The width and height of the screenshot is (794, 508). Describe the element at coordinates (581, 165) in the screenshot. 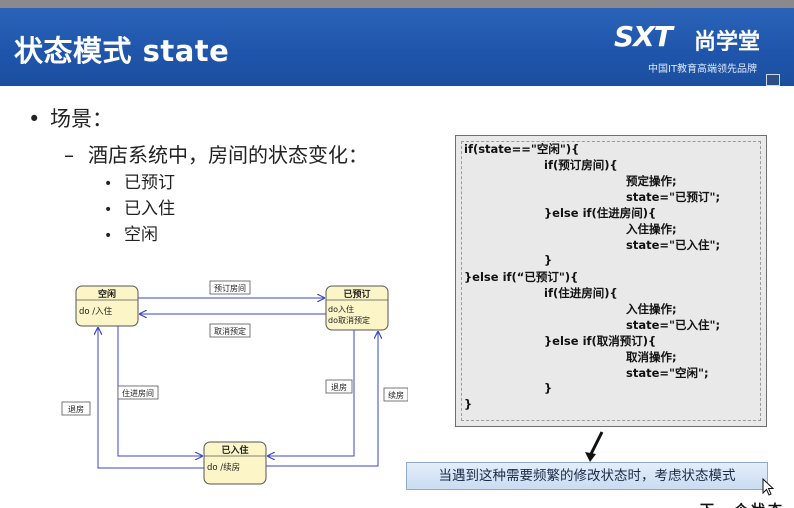

I see `code-line: if(预订房间){` at that location.